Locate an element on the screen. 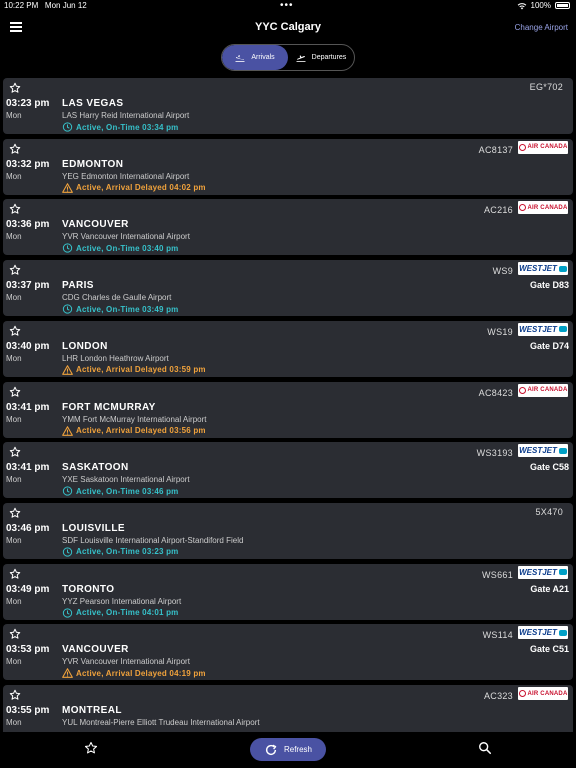 The height and width of the screenshot is (768, 576). gate-label: Gate A21 is located at coordinates (549, 588).